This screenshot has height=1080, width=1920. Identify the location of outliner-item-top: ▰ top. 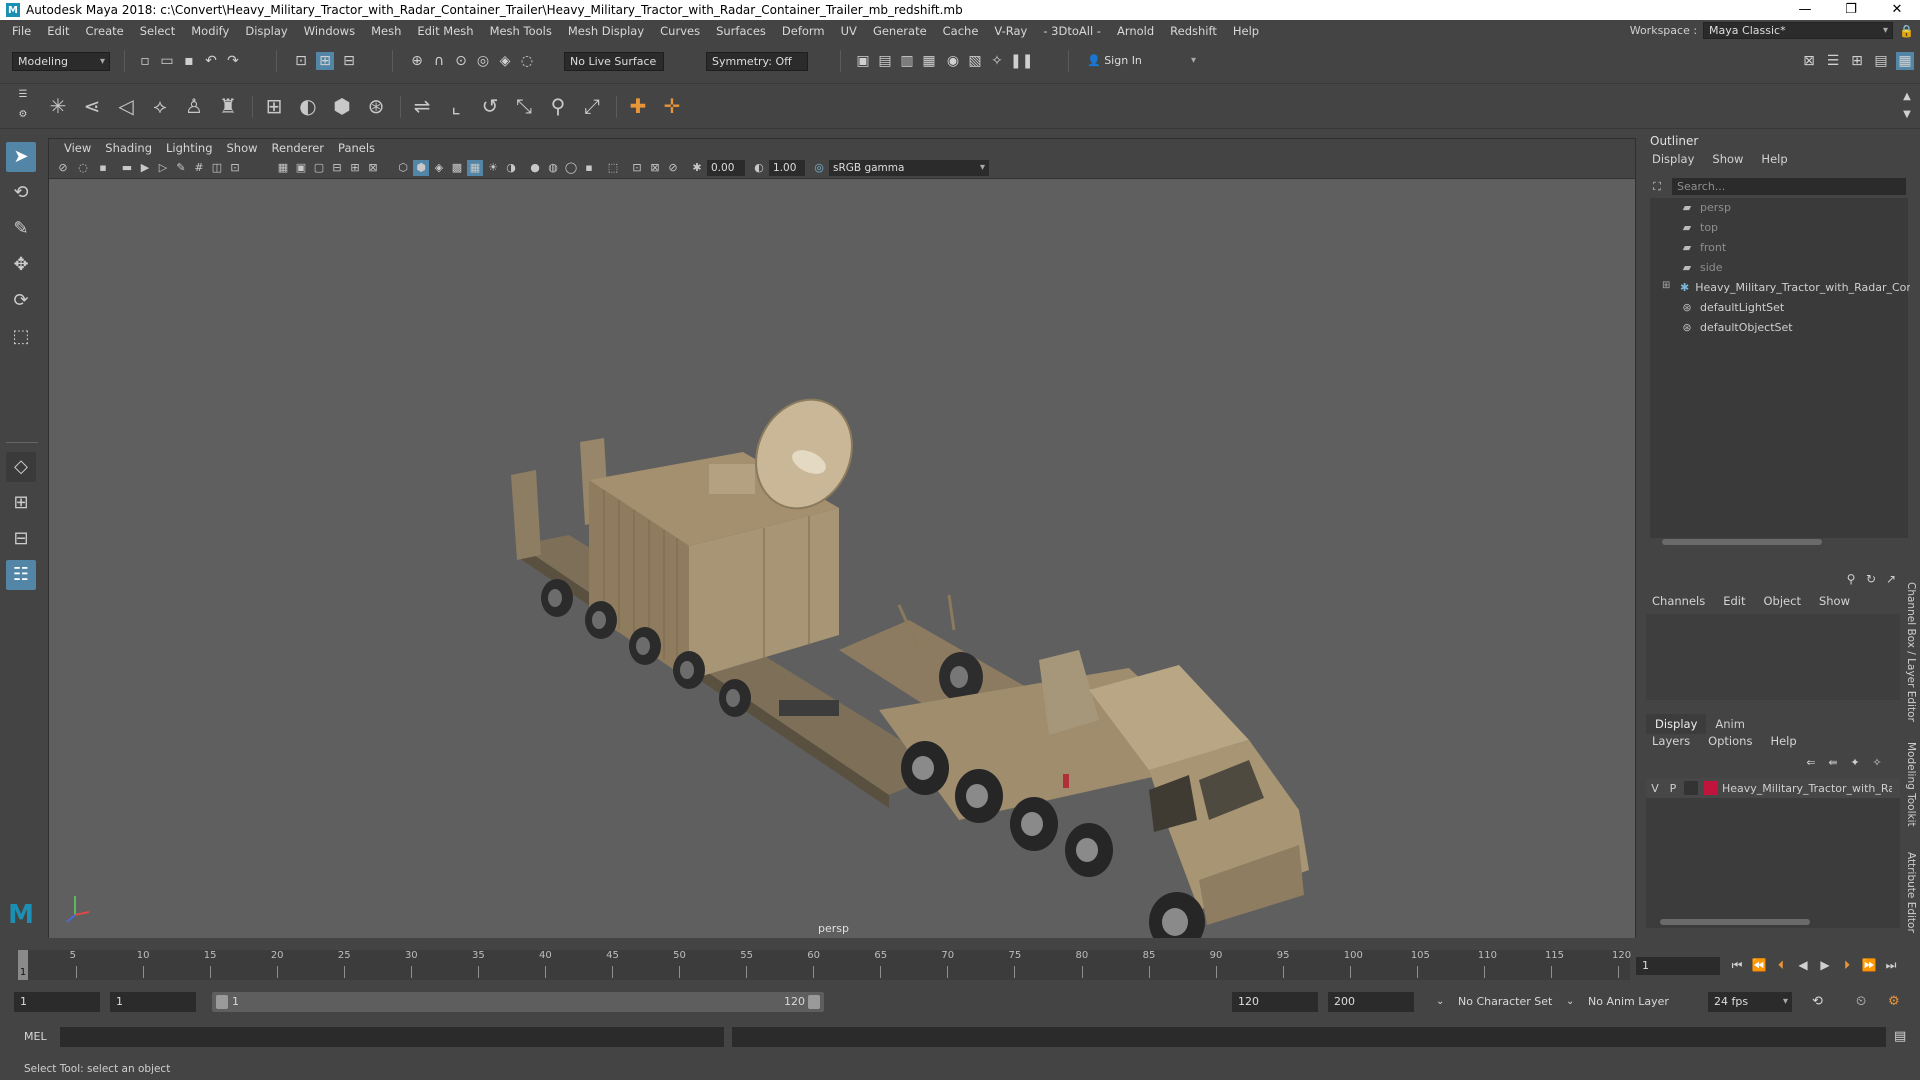
(1795, 227).